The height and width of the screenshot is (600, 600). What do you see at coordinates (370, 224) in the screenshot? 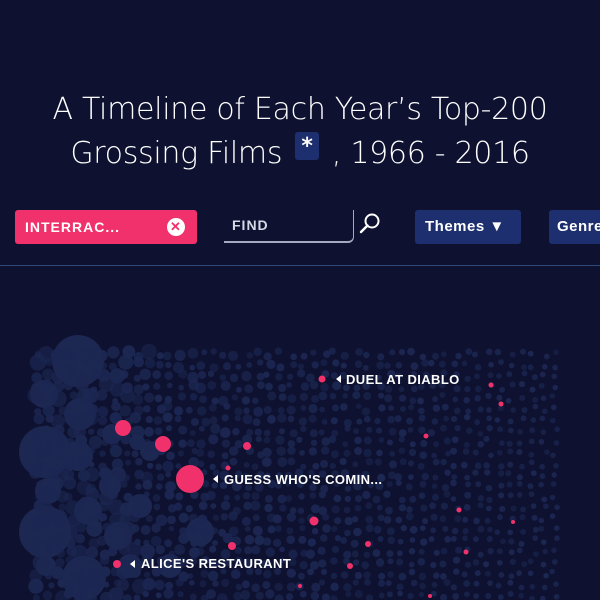
I see `search-icon` at bounding box center [370, 224].